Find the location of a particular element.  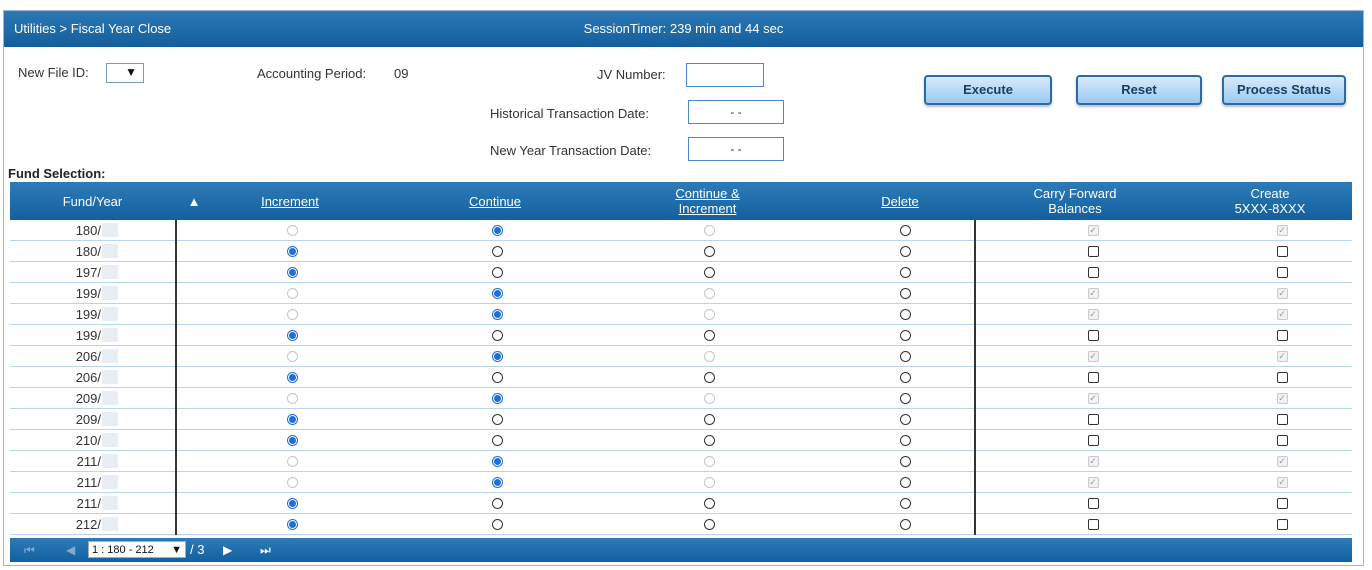

fund-year-text: 197/ is located at coordinates (88, 272).